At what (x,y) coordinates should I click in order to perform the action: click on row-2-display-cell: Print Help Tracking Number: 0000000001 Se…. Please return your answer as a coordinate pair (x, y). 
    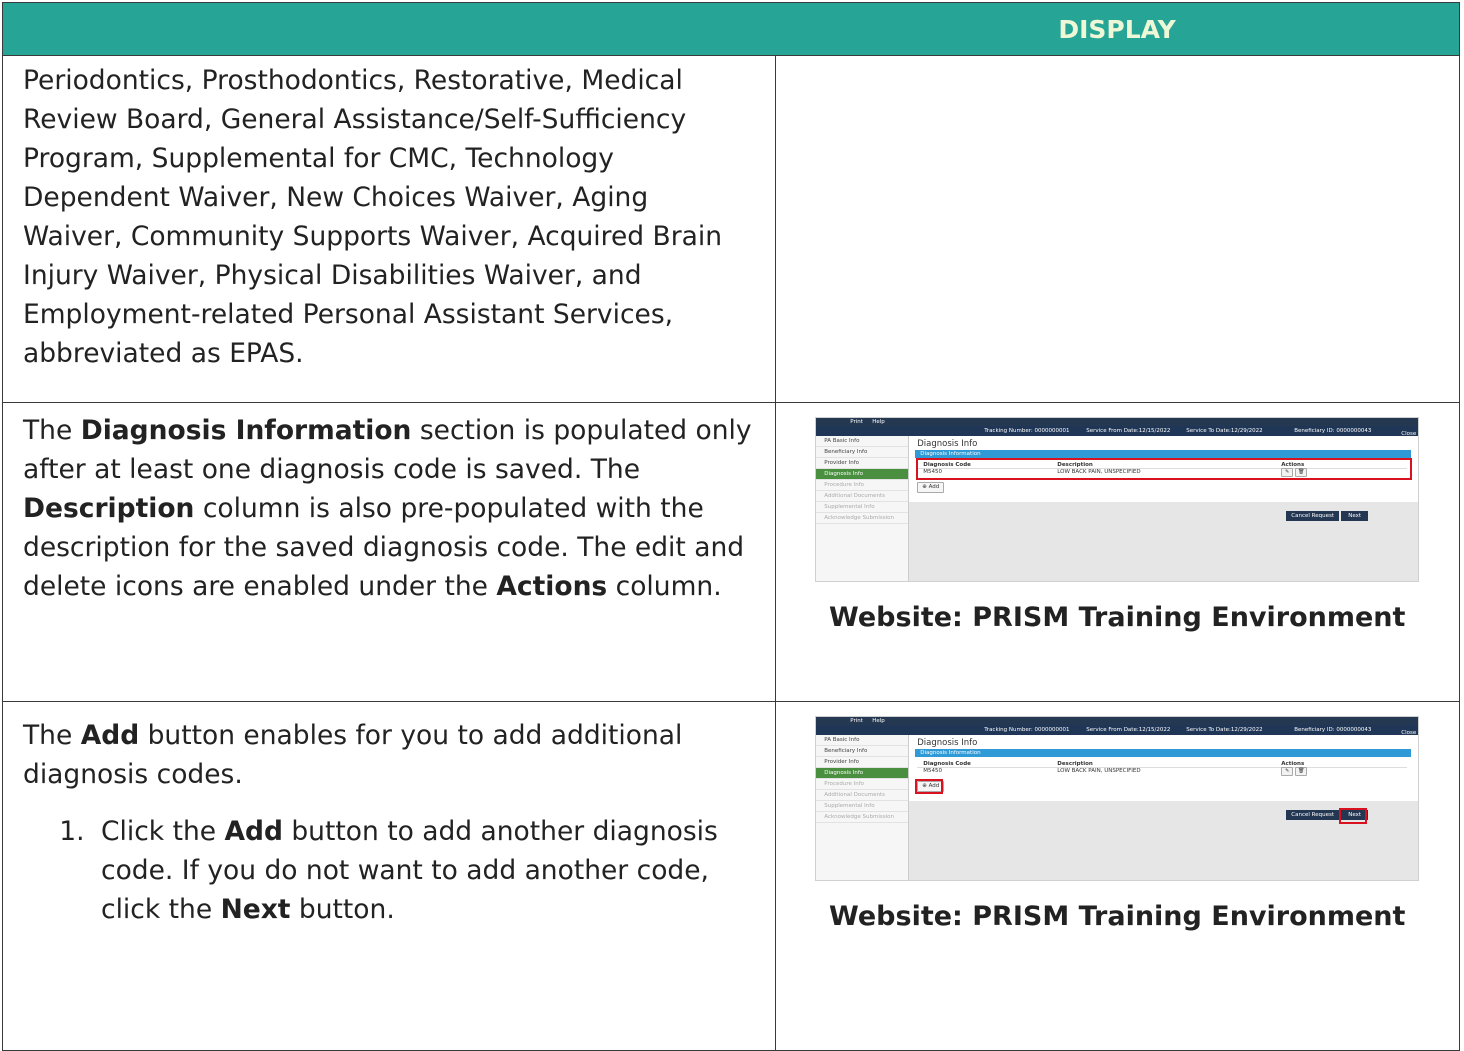
    Looking at the image, I should click on (1117, 552).